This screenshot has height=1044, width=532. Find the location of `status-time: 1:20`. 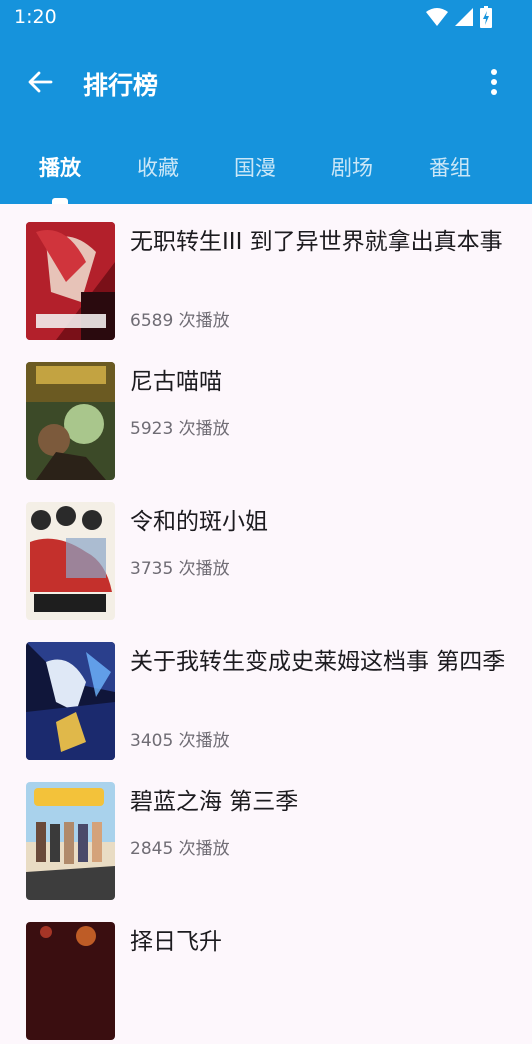

status-time: 1:20 is located at coordinates (35, 17).